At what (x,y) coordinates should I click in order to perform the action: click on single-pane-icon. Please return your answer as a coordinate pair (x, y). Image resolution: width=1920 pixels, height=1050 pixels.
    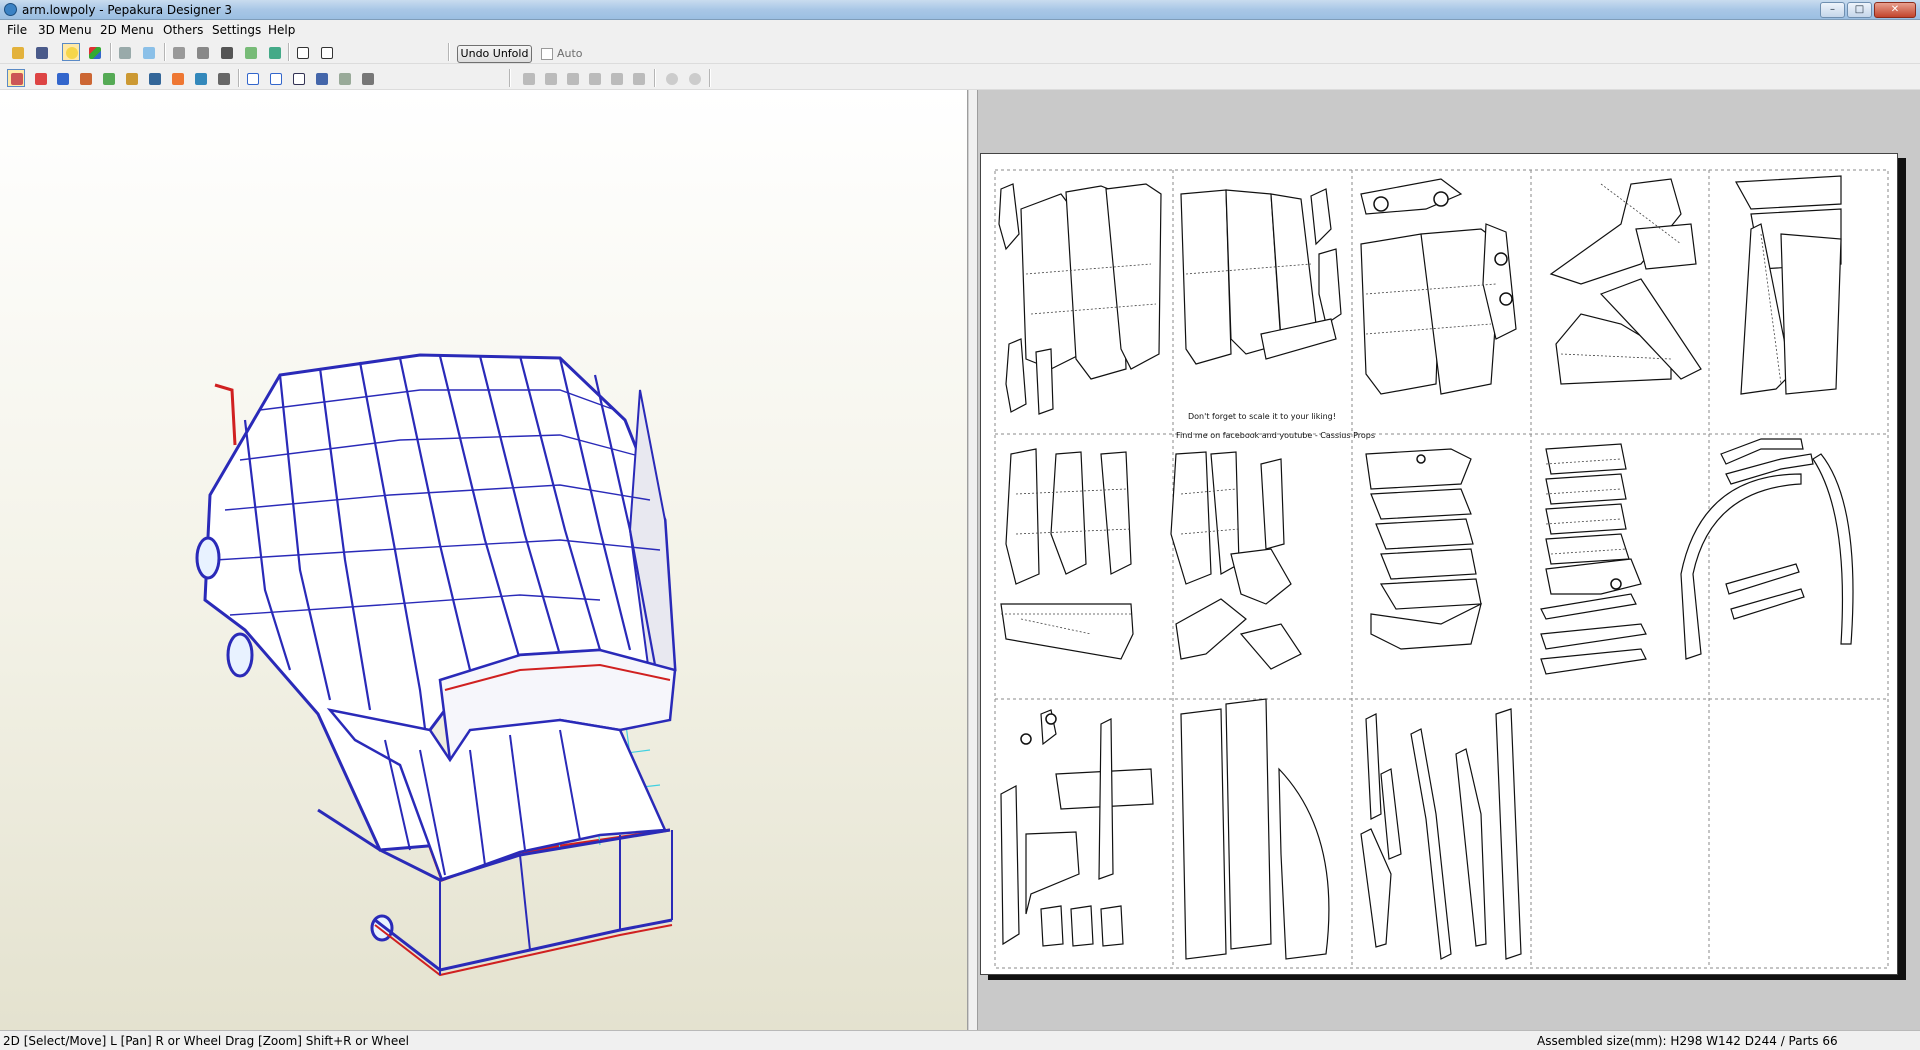
    Looking at the image, I should click on (302, 52).